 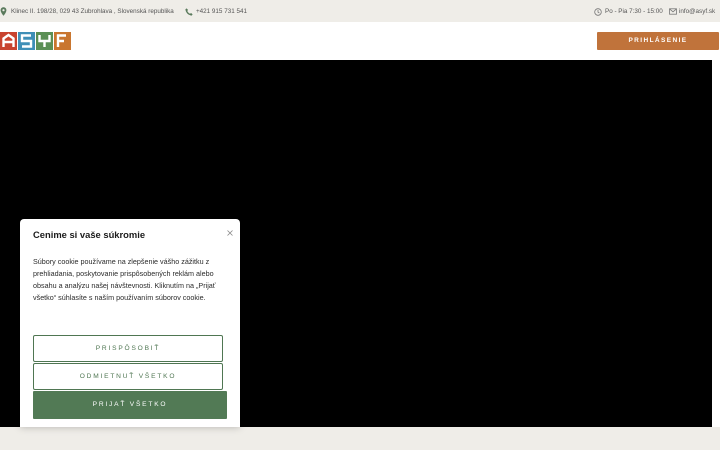 What do you see at coordinates (221, 11) in the screenshot?
I see `phone-text: +421 915 731 541` at bounding box center [221, 11].